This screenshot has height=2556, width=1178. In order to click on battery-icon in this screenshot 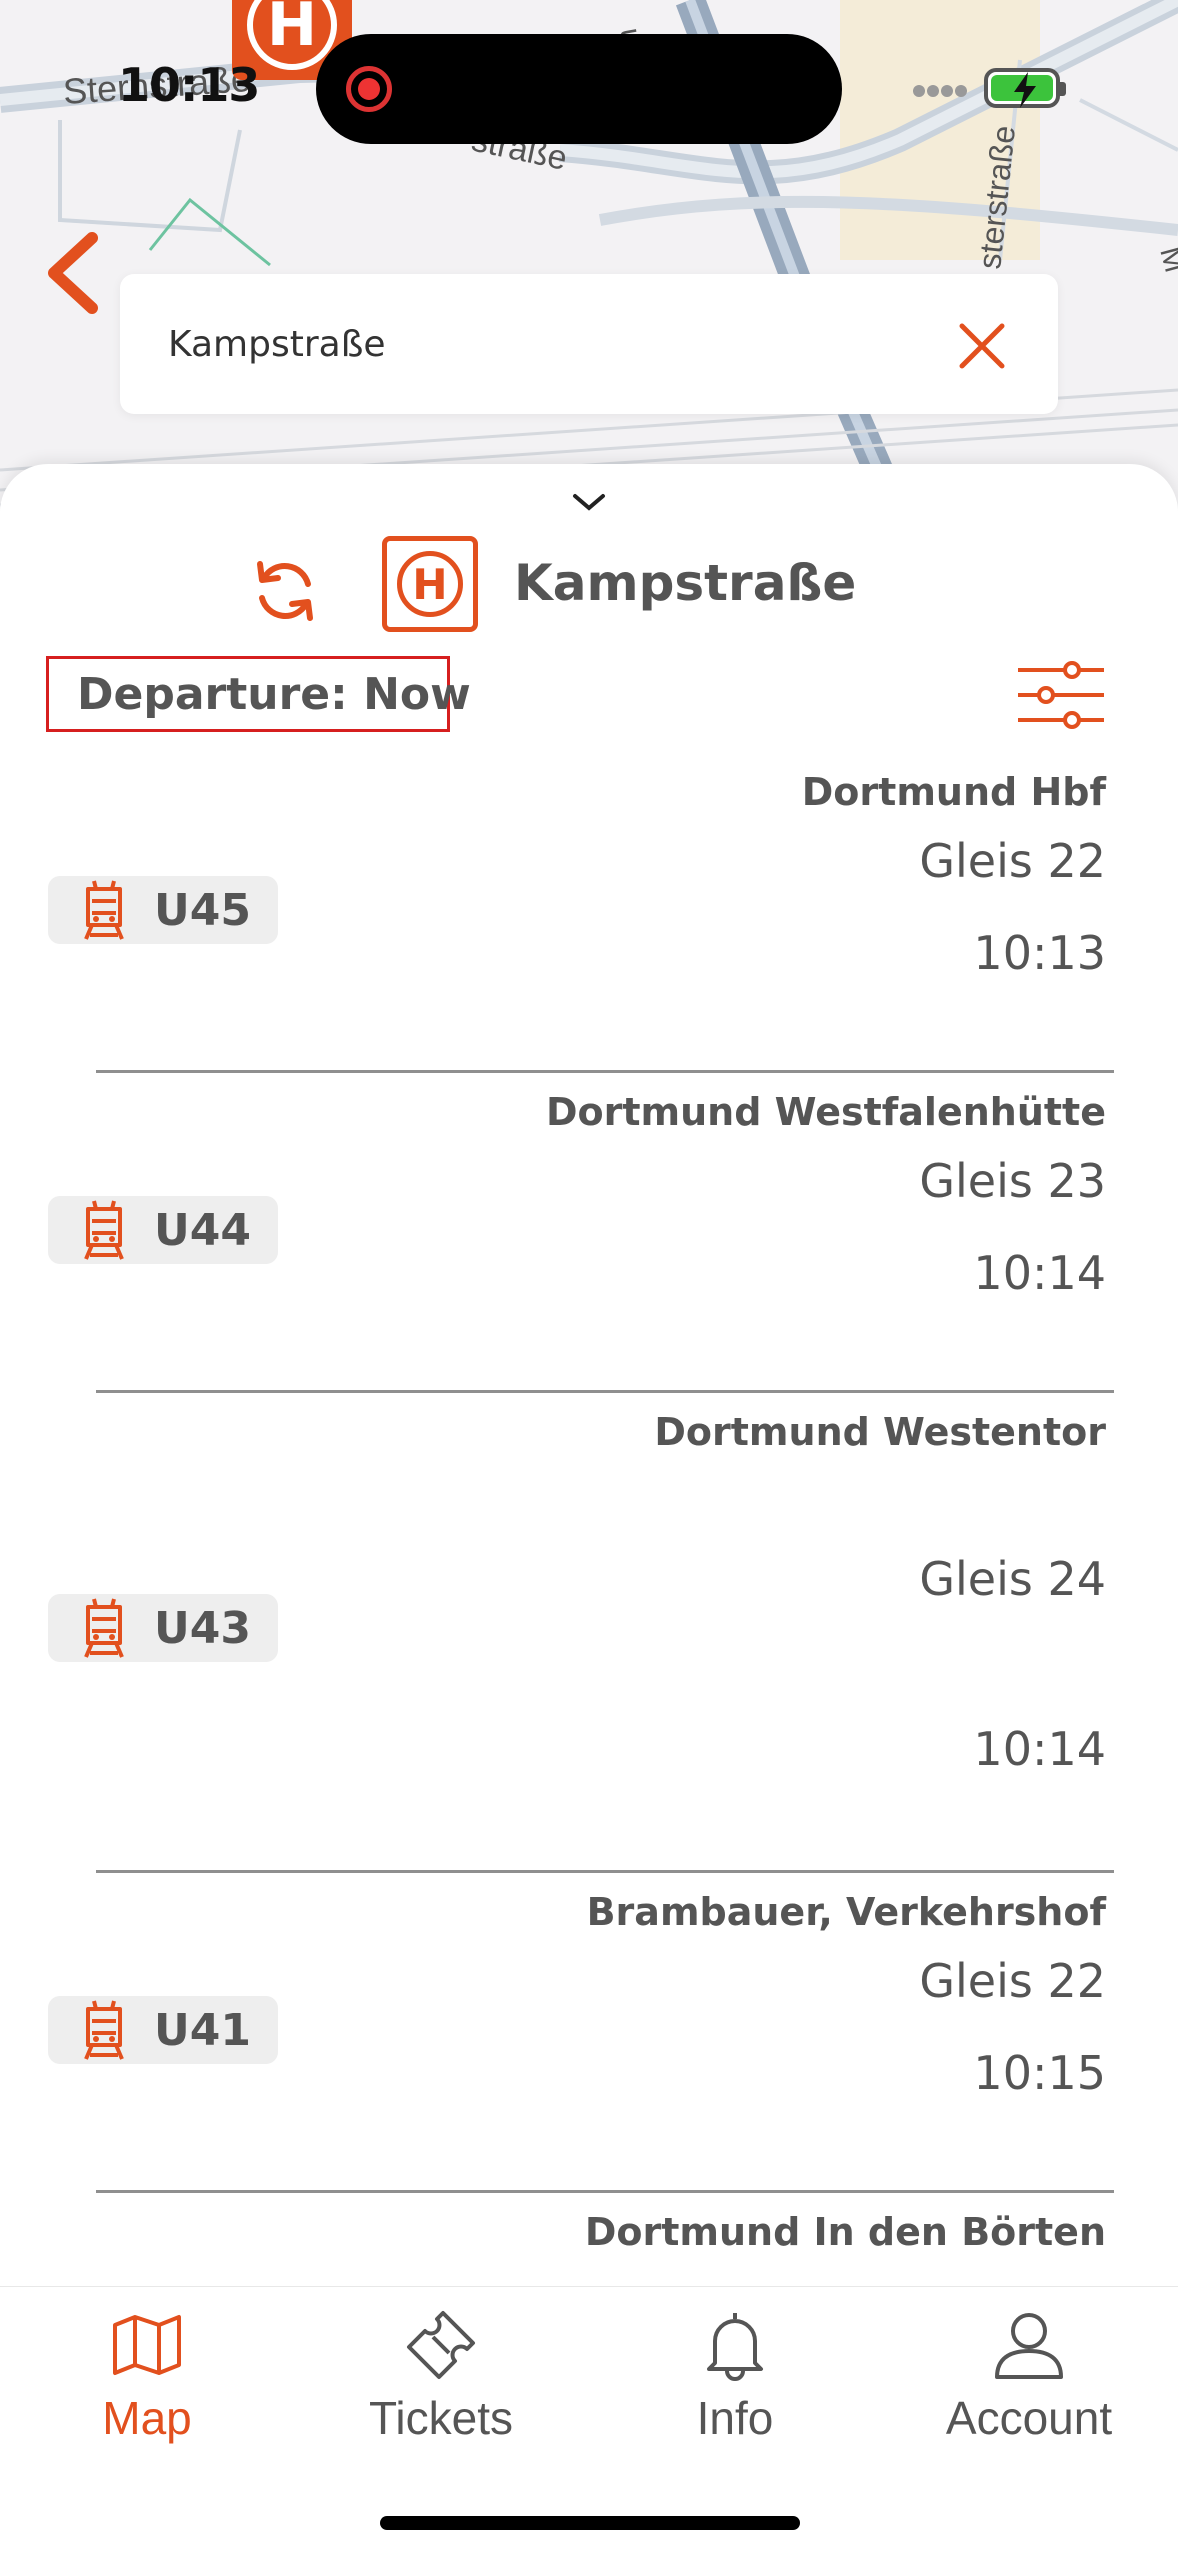, I will do `click(1025, 88)`.